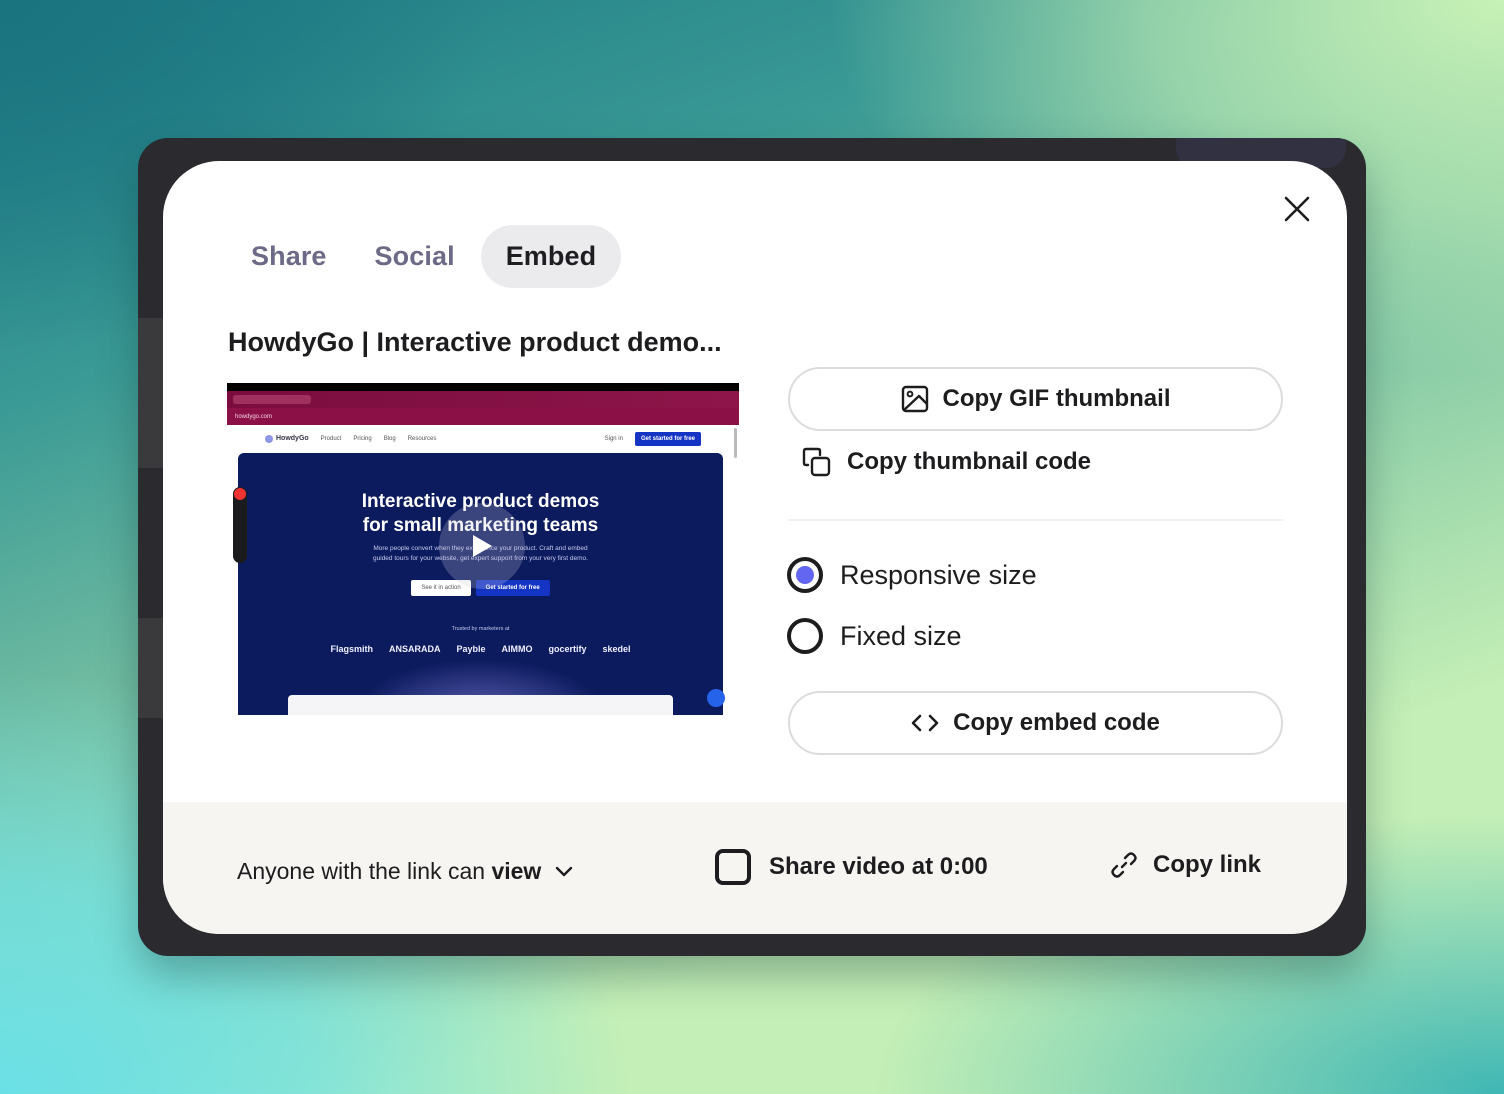 The width and height of the screenshot is (1504, 1094). I want to click on share-at-label: Share video at 0:00, so click(878, 866).